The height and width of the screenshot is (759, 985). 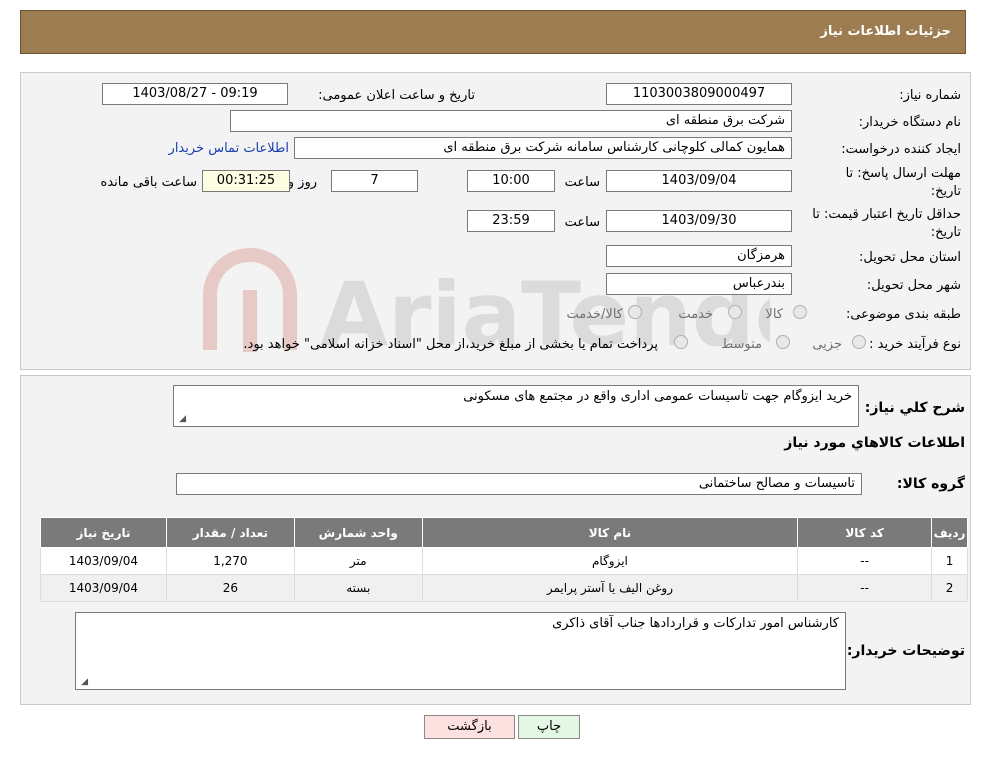 I want to click on buyer-contact-link: اطلاعات تماس خریدار, so click(x=229, y=148).